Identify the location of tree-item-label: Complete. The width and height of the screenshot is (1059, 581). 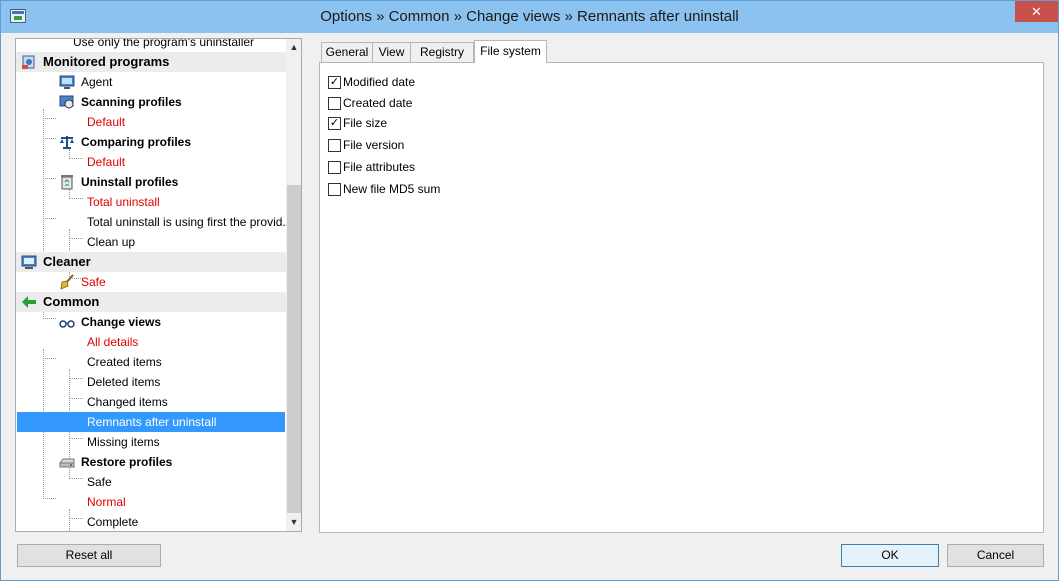
(113, 522).